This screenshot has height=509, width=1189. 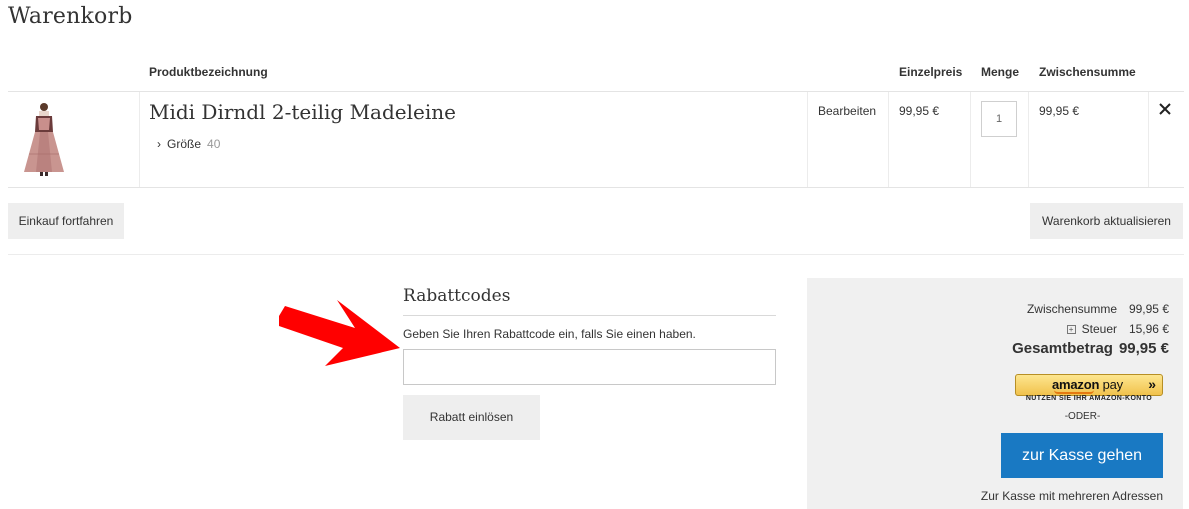 What do you see at coordinates (1074, 392) in the screenshot?
I see `amazon-smile-icon` at bounding box center [1074, 392].